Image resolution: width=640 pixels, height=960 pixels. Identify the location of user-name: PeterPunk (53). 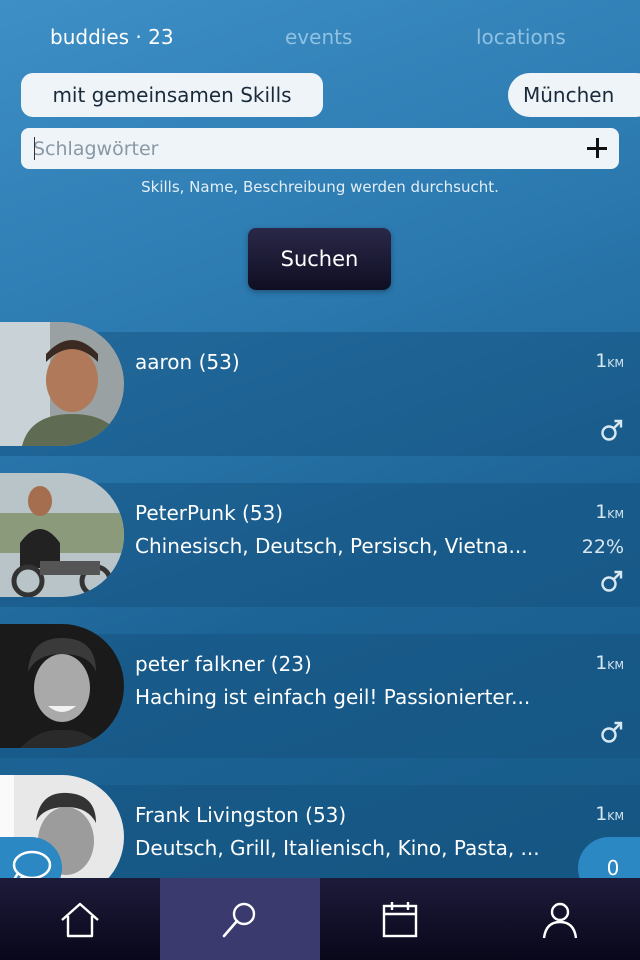
(209, 513).